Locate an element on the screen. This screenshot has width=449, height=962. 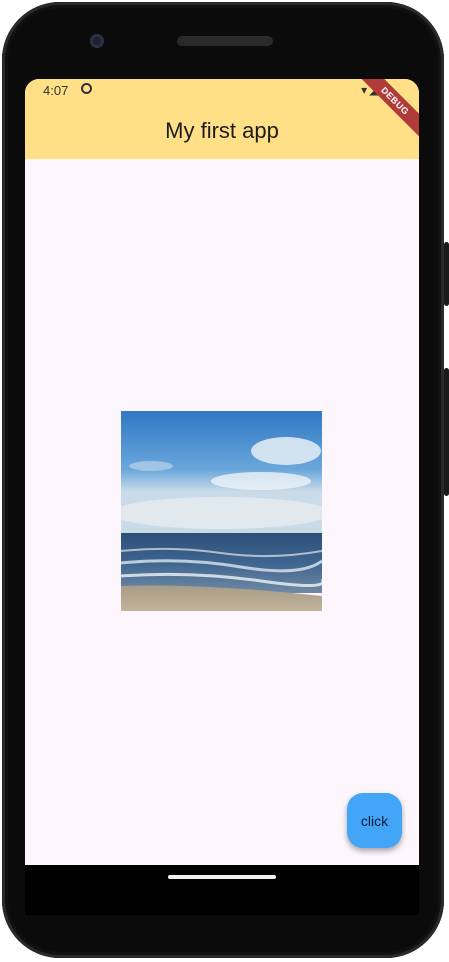
earpiece-speaker is located at coordinates (225, 41).